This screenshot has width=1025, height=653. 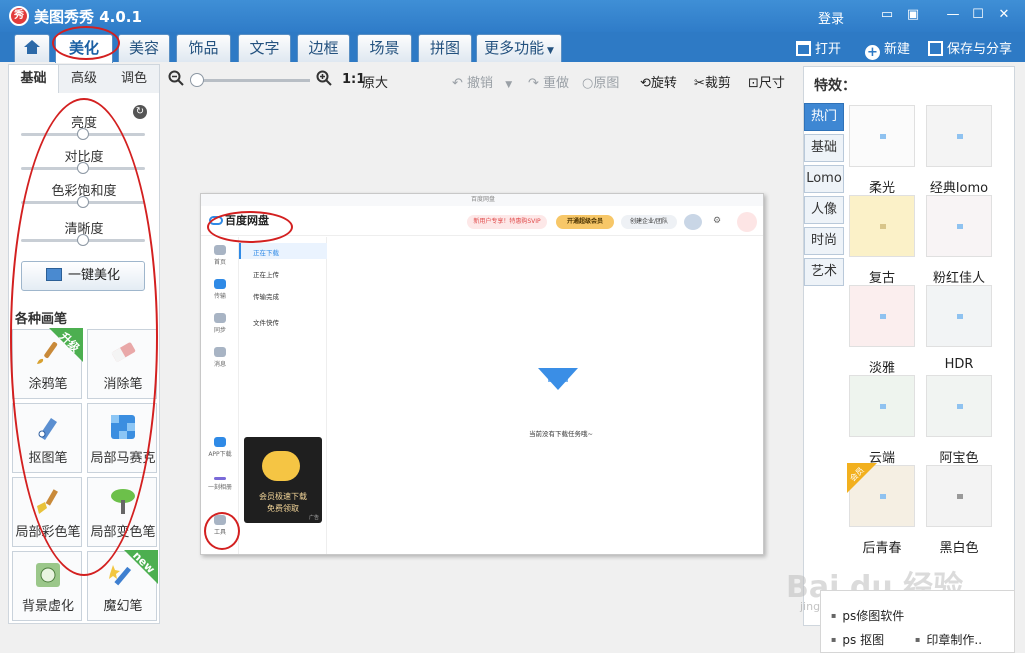 I want to click on brightness-slider, so click(x=83, y=134).